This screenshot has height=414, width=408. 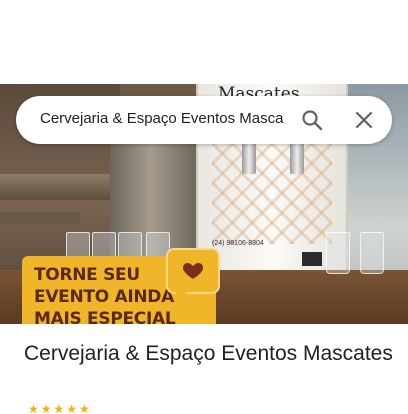 I want to click on promo-text: TORNE SEU EVENTO AINDA MAIS ESPECIAL, so click(x=109, y=294).